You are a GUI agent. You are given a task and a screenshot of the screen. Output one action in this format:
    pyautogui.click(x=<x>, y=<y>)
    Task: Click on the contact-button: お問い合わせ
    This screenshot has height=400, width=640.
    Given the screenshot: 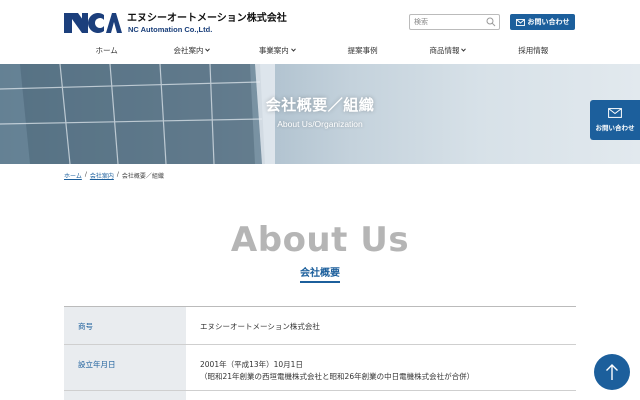 What is the action you would take?
    pyautogui.click(x=542, y=22)
    